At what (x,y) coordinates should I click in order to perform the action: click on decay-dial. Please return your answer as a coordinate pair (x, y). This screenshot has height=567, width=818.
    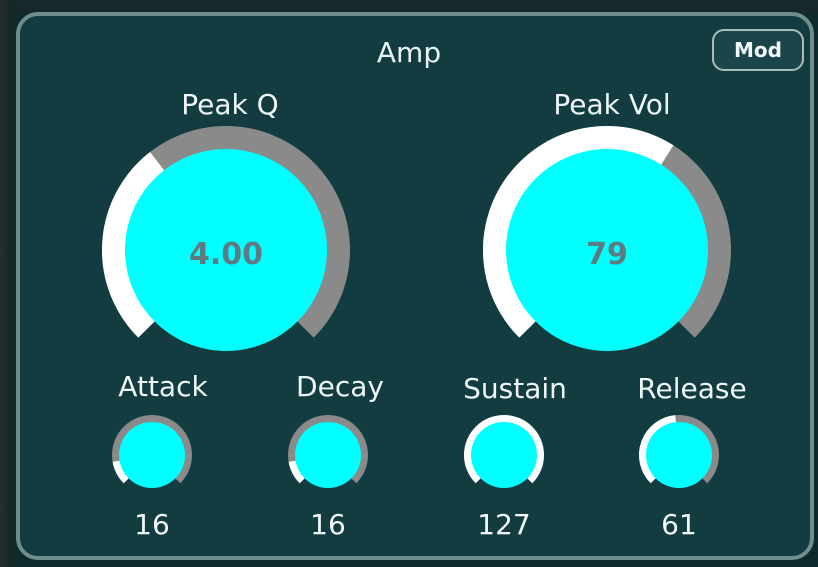
    Looking at the image, I should click on (328, 455).